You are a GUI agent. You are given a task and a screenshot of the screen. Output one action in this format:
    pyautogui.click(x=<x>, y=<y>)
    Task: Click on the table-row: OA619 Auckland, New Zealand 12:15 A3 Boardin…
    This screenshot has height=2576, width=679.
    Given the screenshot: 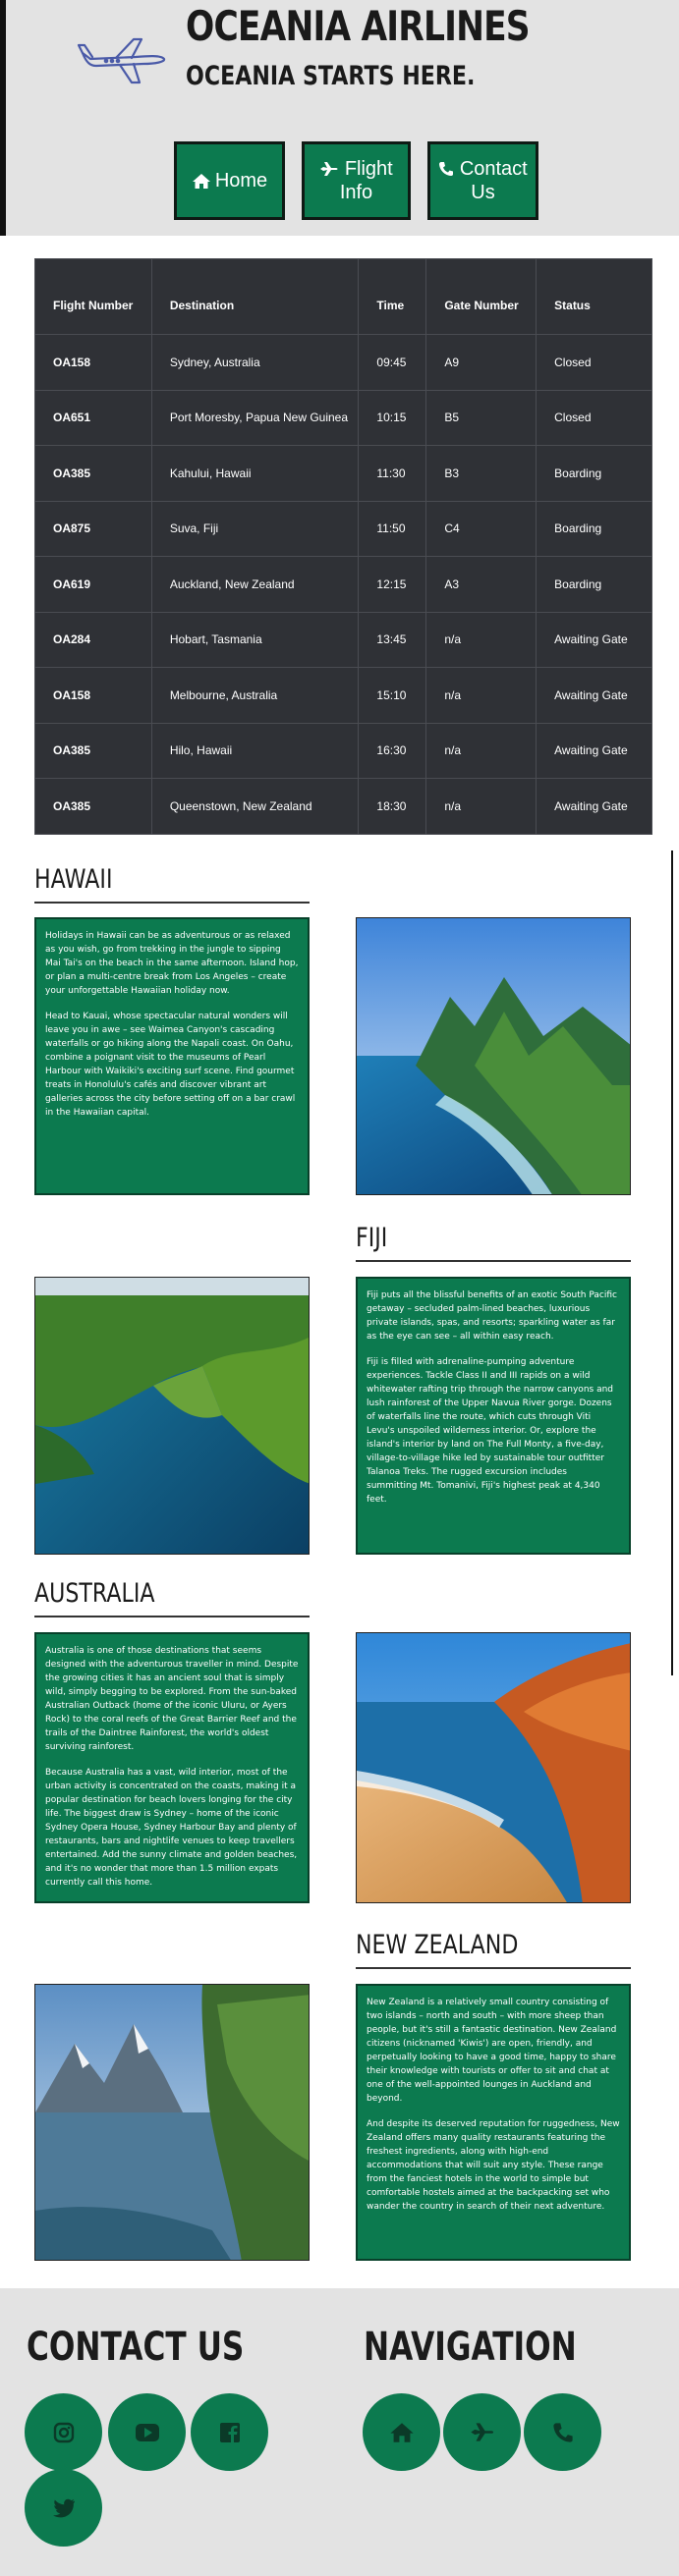 What is the action you would take?
    pyautogui.click(x=343, y=585)
    